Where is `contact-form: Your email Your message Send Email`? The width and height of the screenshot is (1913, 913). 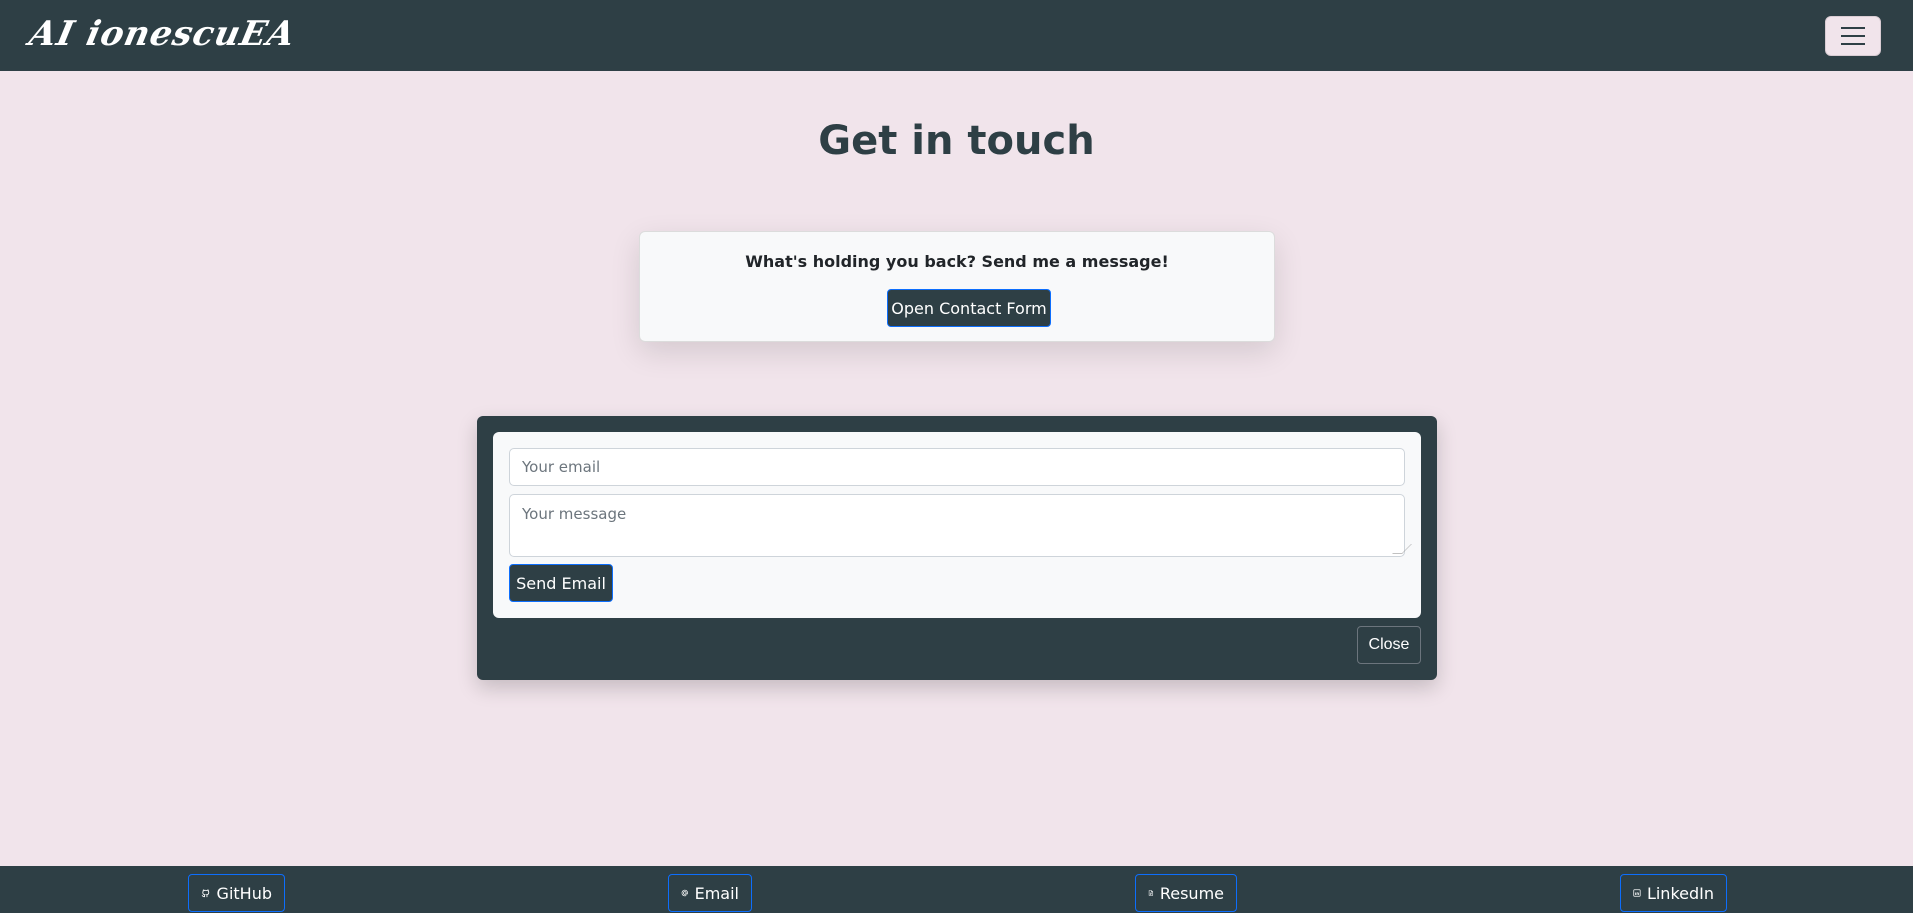 contact-form: Your email Your message Send Email is located at coordinates (957, 525).